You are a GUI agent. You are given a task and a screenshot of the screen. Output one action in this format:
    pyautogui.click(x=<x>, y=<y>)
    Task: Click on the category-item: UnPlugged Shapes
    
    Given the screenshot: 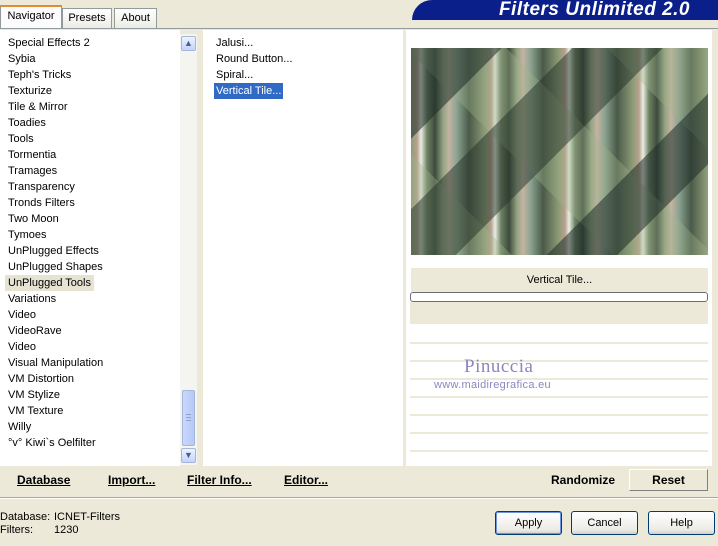 What is the action you would take?
    pyautogui.click(x=55, y=267)
    